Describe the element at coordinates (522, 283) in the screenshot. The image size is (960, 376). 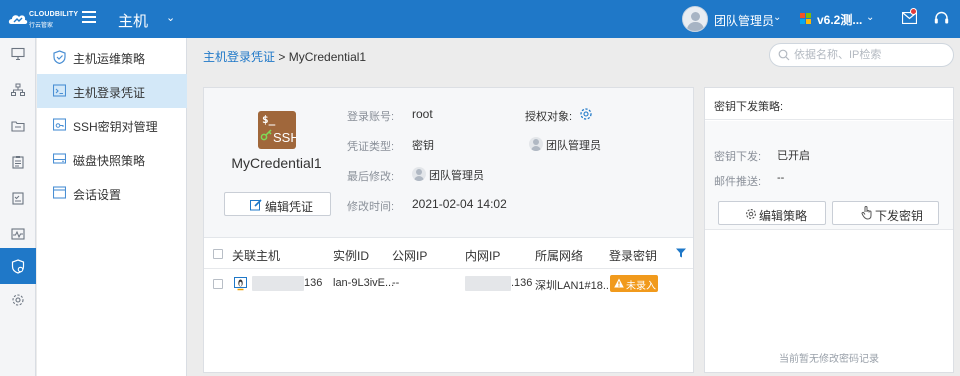
I see `private-ip: .136` at that location.